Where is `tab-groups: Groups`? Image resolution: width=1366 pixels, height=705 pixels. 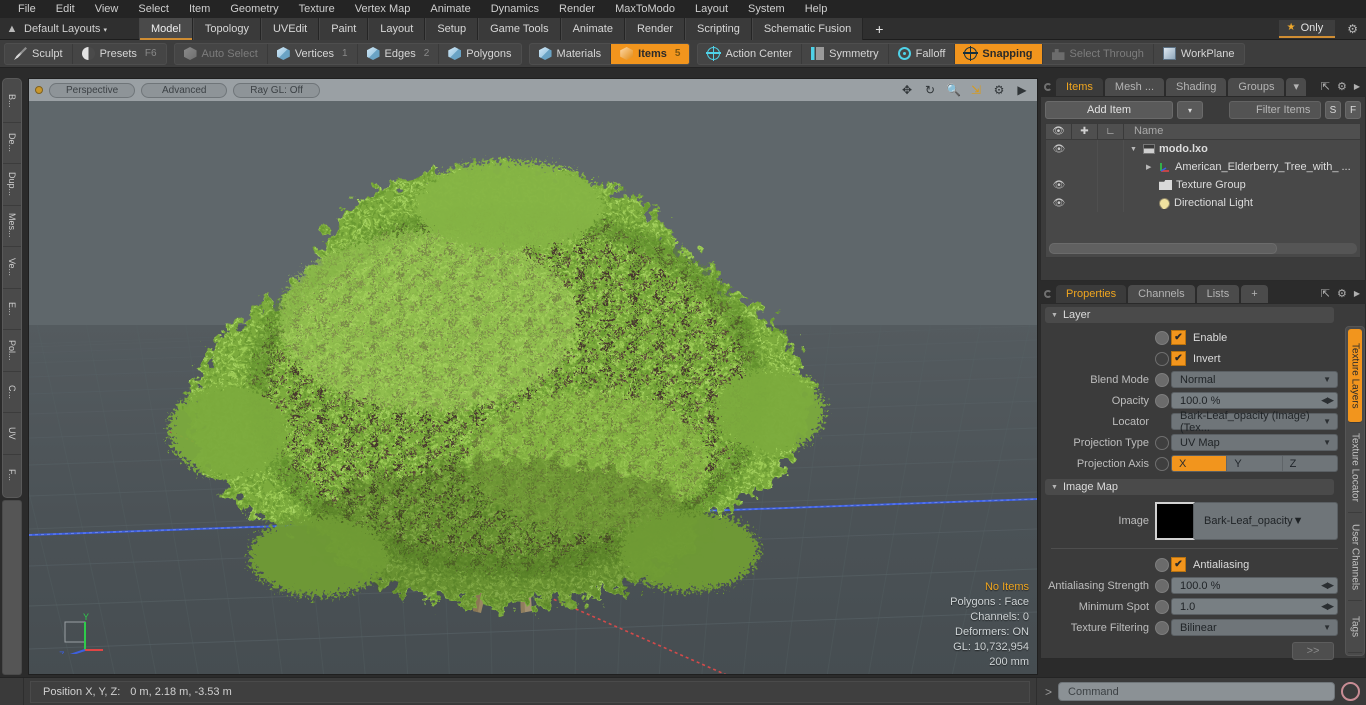
tab-groups: Groups is located at coordinates (1256, 87).